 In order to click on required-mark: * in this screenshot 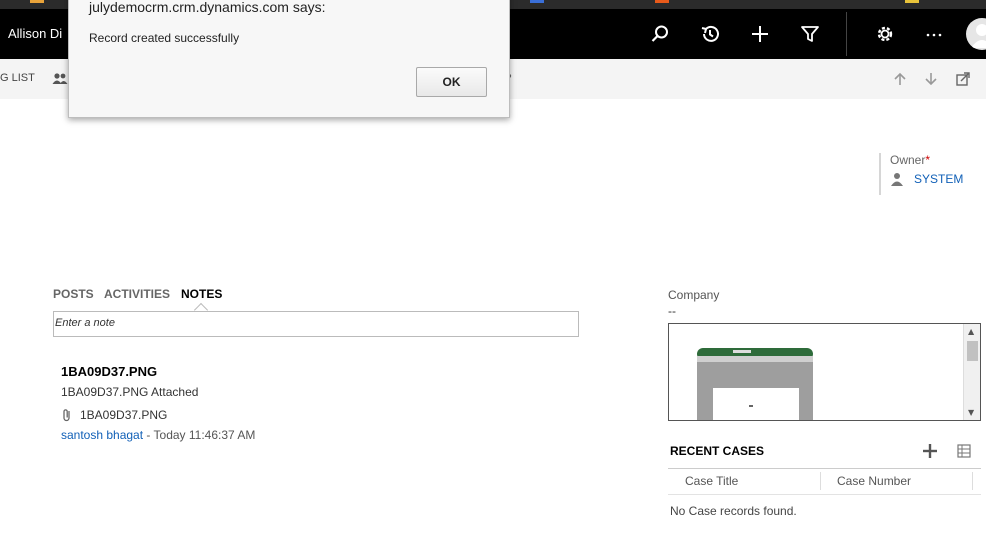, I will do `click(928, 160)`.